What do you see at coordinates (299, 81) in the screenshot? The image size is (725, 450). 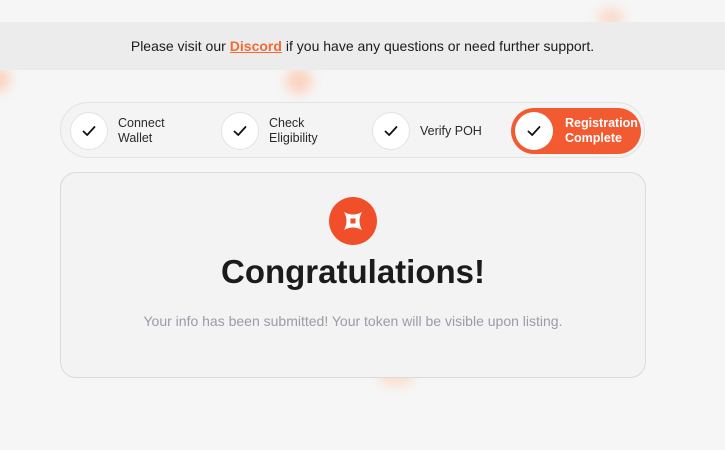 I see `background-decor` at bounding box center [299, 81].